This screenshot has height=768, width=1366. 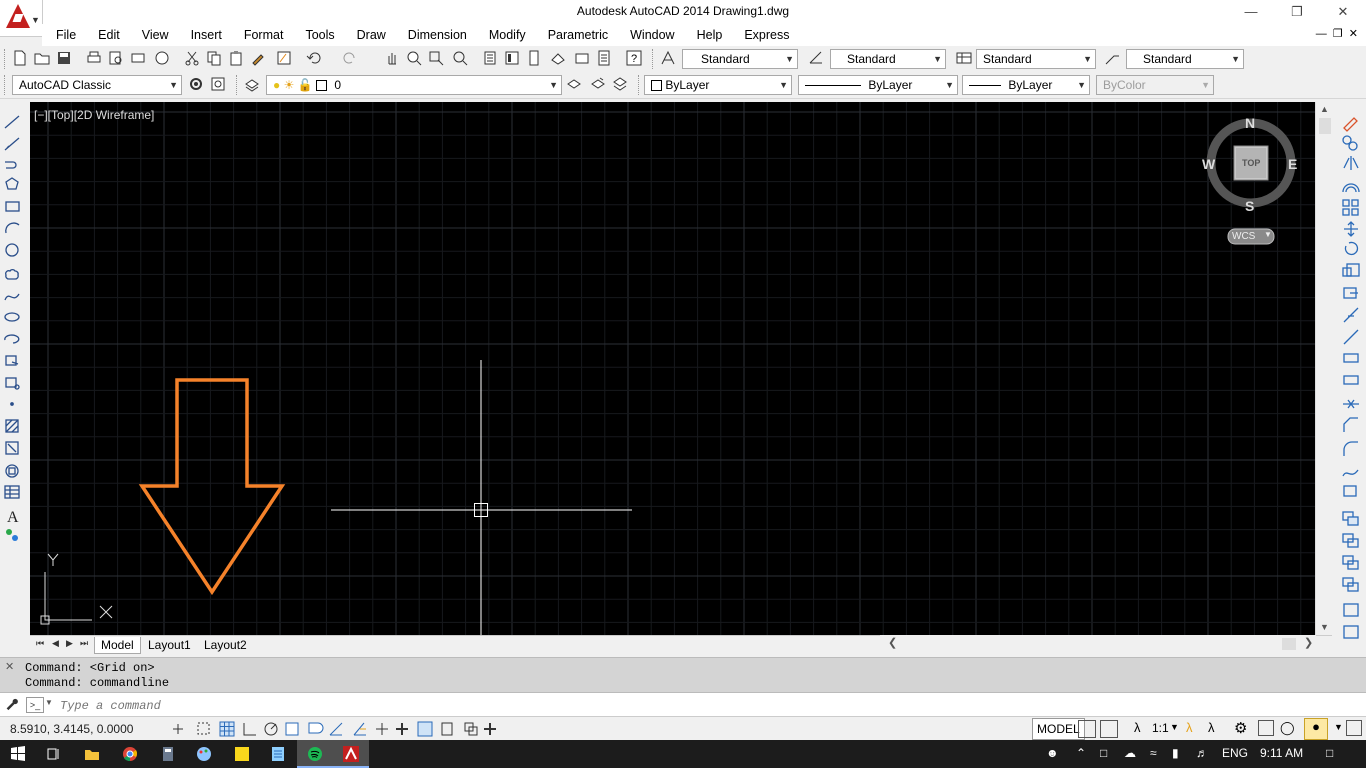 What do you see at coordinates (117, 645) in the screenshot?
I see `tab-model: Model` at bounding box center [117, 645].